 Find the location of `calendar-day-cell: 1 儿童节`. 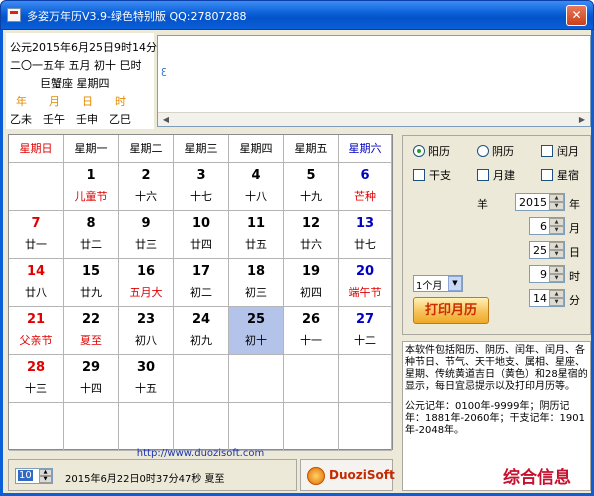

calendar-day-cell: 1 儿童节 is located at coordinates (91, 187).